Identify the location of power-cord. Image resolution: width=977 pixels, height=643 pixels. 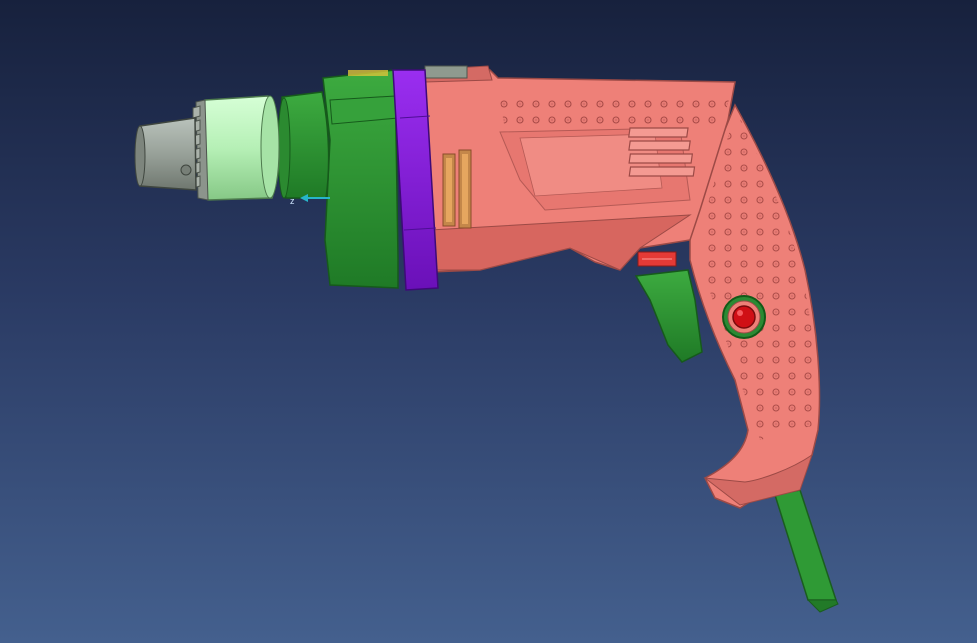
(806, 545).